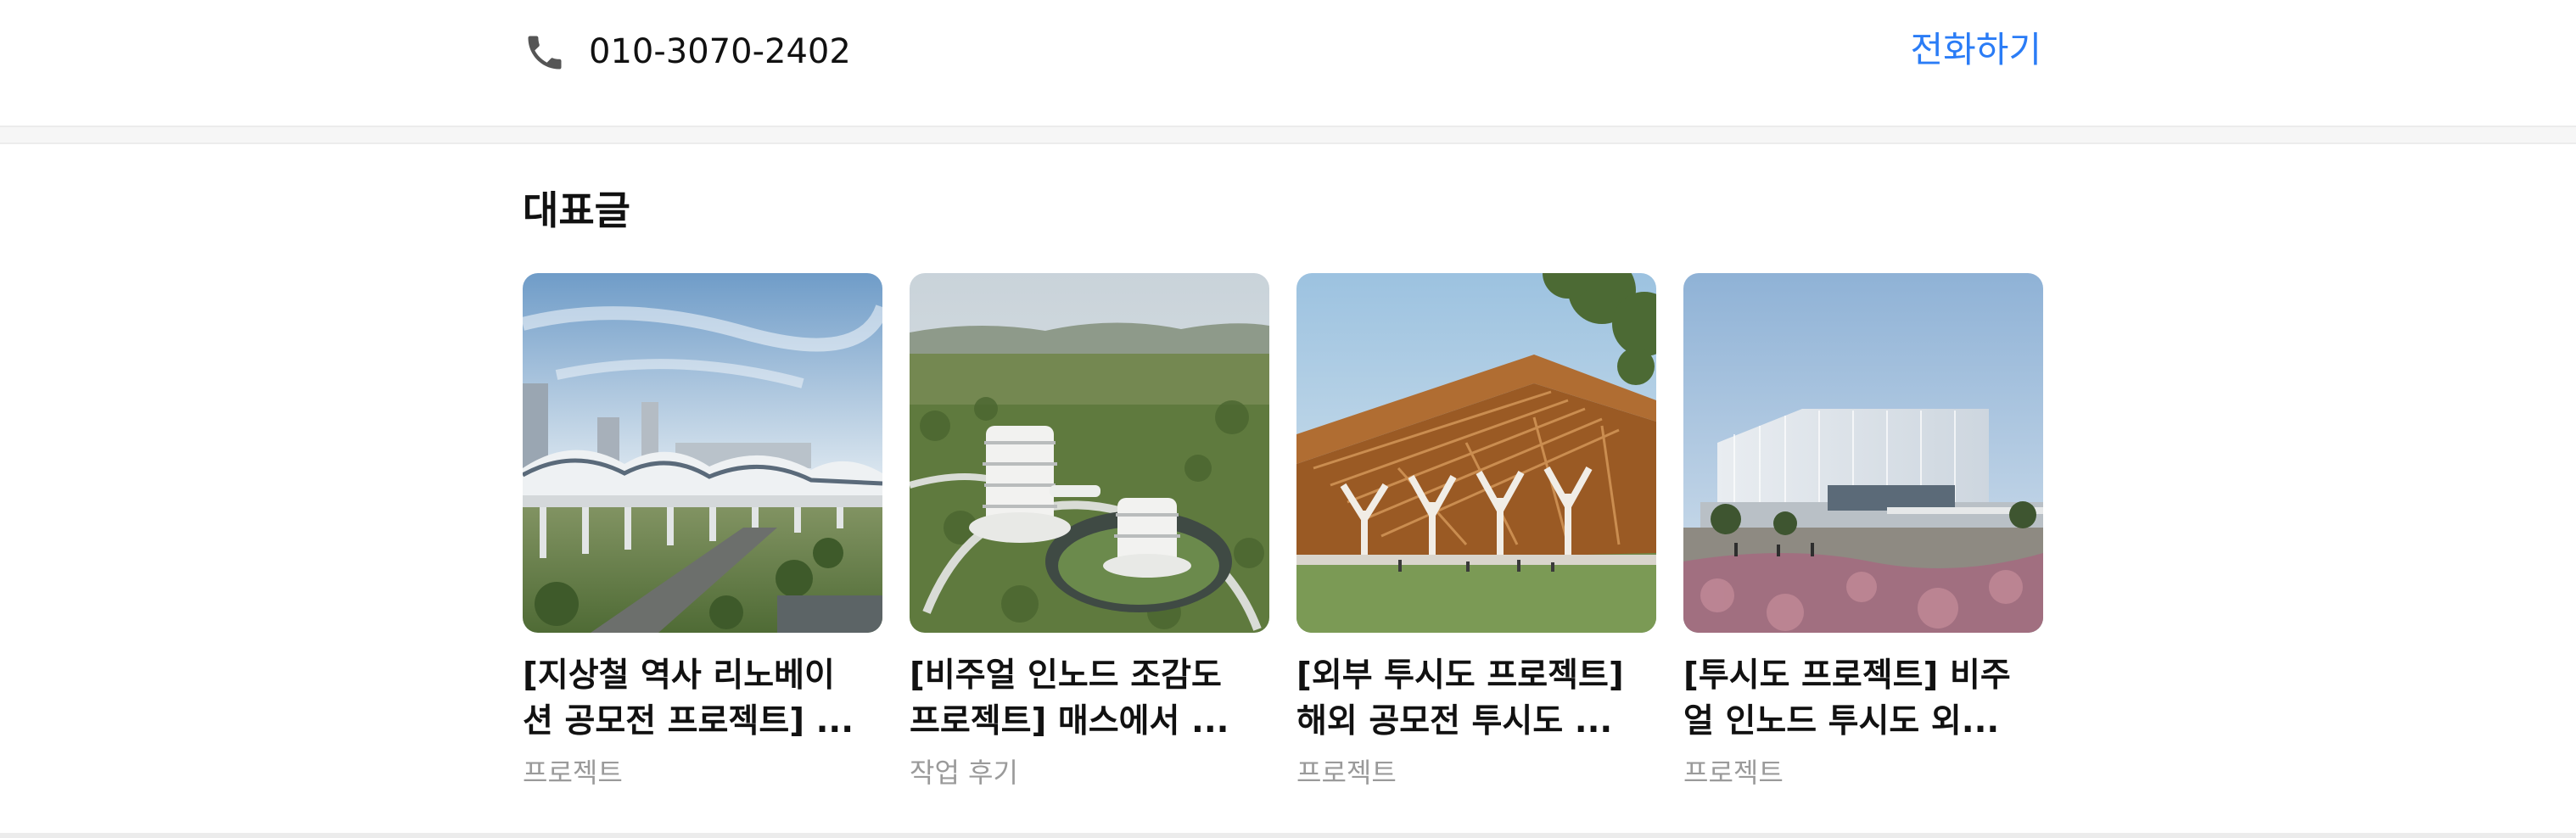 This screenshot has height=838, width=2576. I want to click on phone-icon, so click(545, 53).